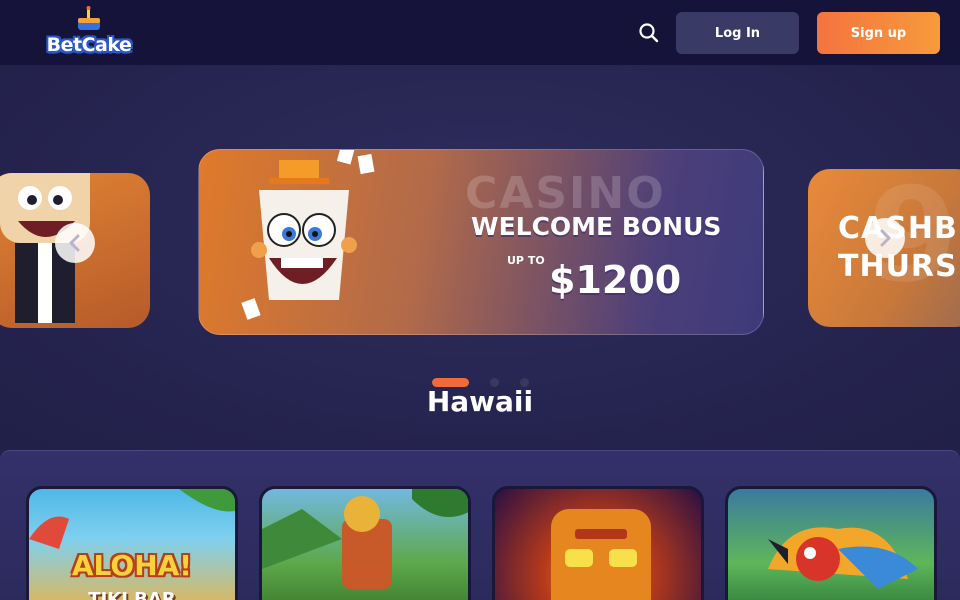  What do you see at coordinates (480, 401) in the screenshot?
I see `section-title: Hawaii` at bounding box center [480, 401].